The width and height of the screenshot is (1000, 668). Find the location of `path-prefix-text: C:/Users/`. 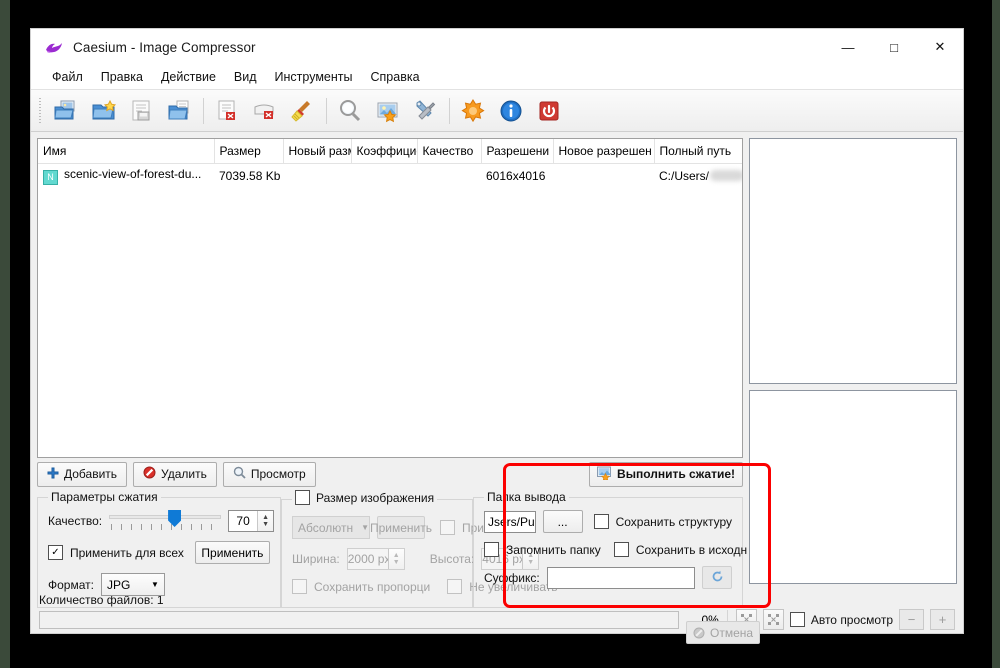

path-prefix-text: C:/Users/ is located at coordinates (684, 175).